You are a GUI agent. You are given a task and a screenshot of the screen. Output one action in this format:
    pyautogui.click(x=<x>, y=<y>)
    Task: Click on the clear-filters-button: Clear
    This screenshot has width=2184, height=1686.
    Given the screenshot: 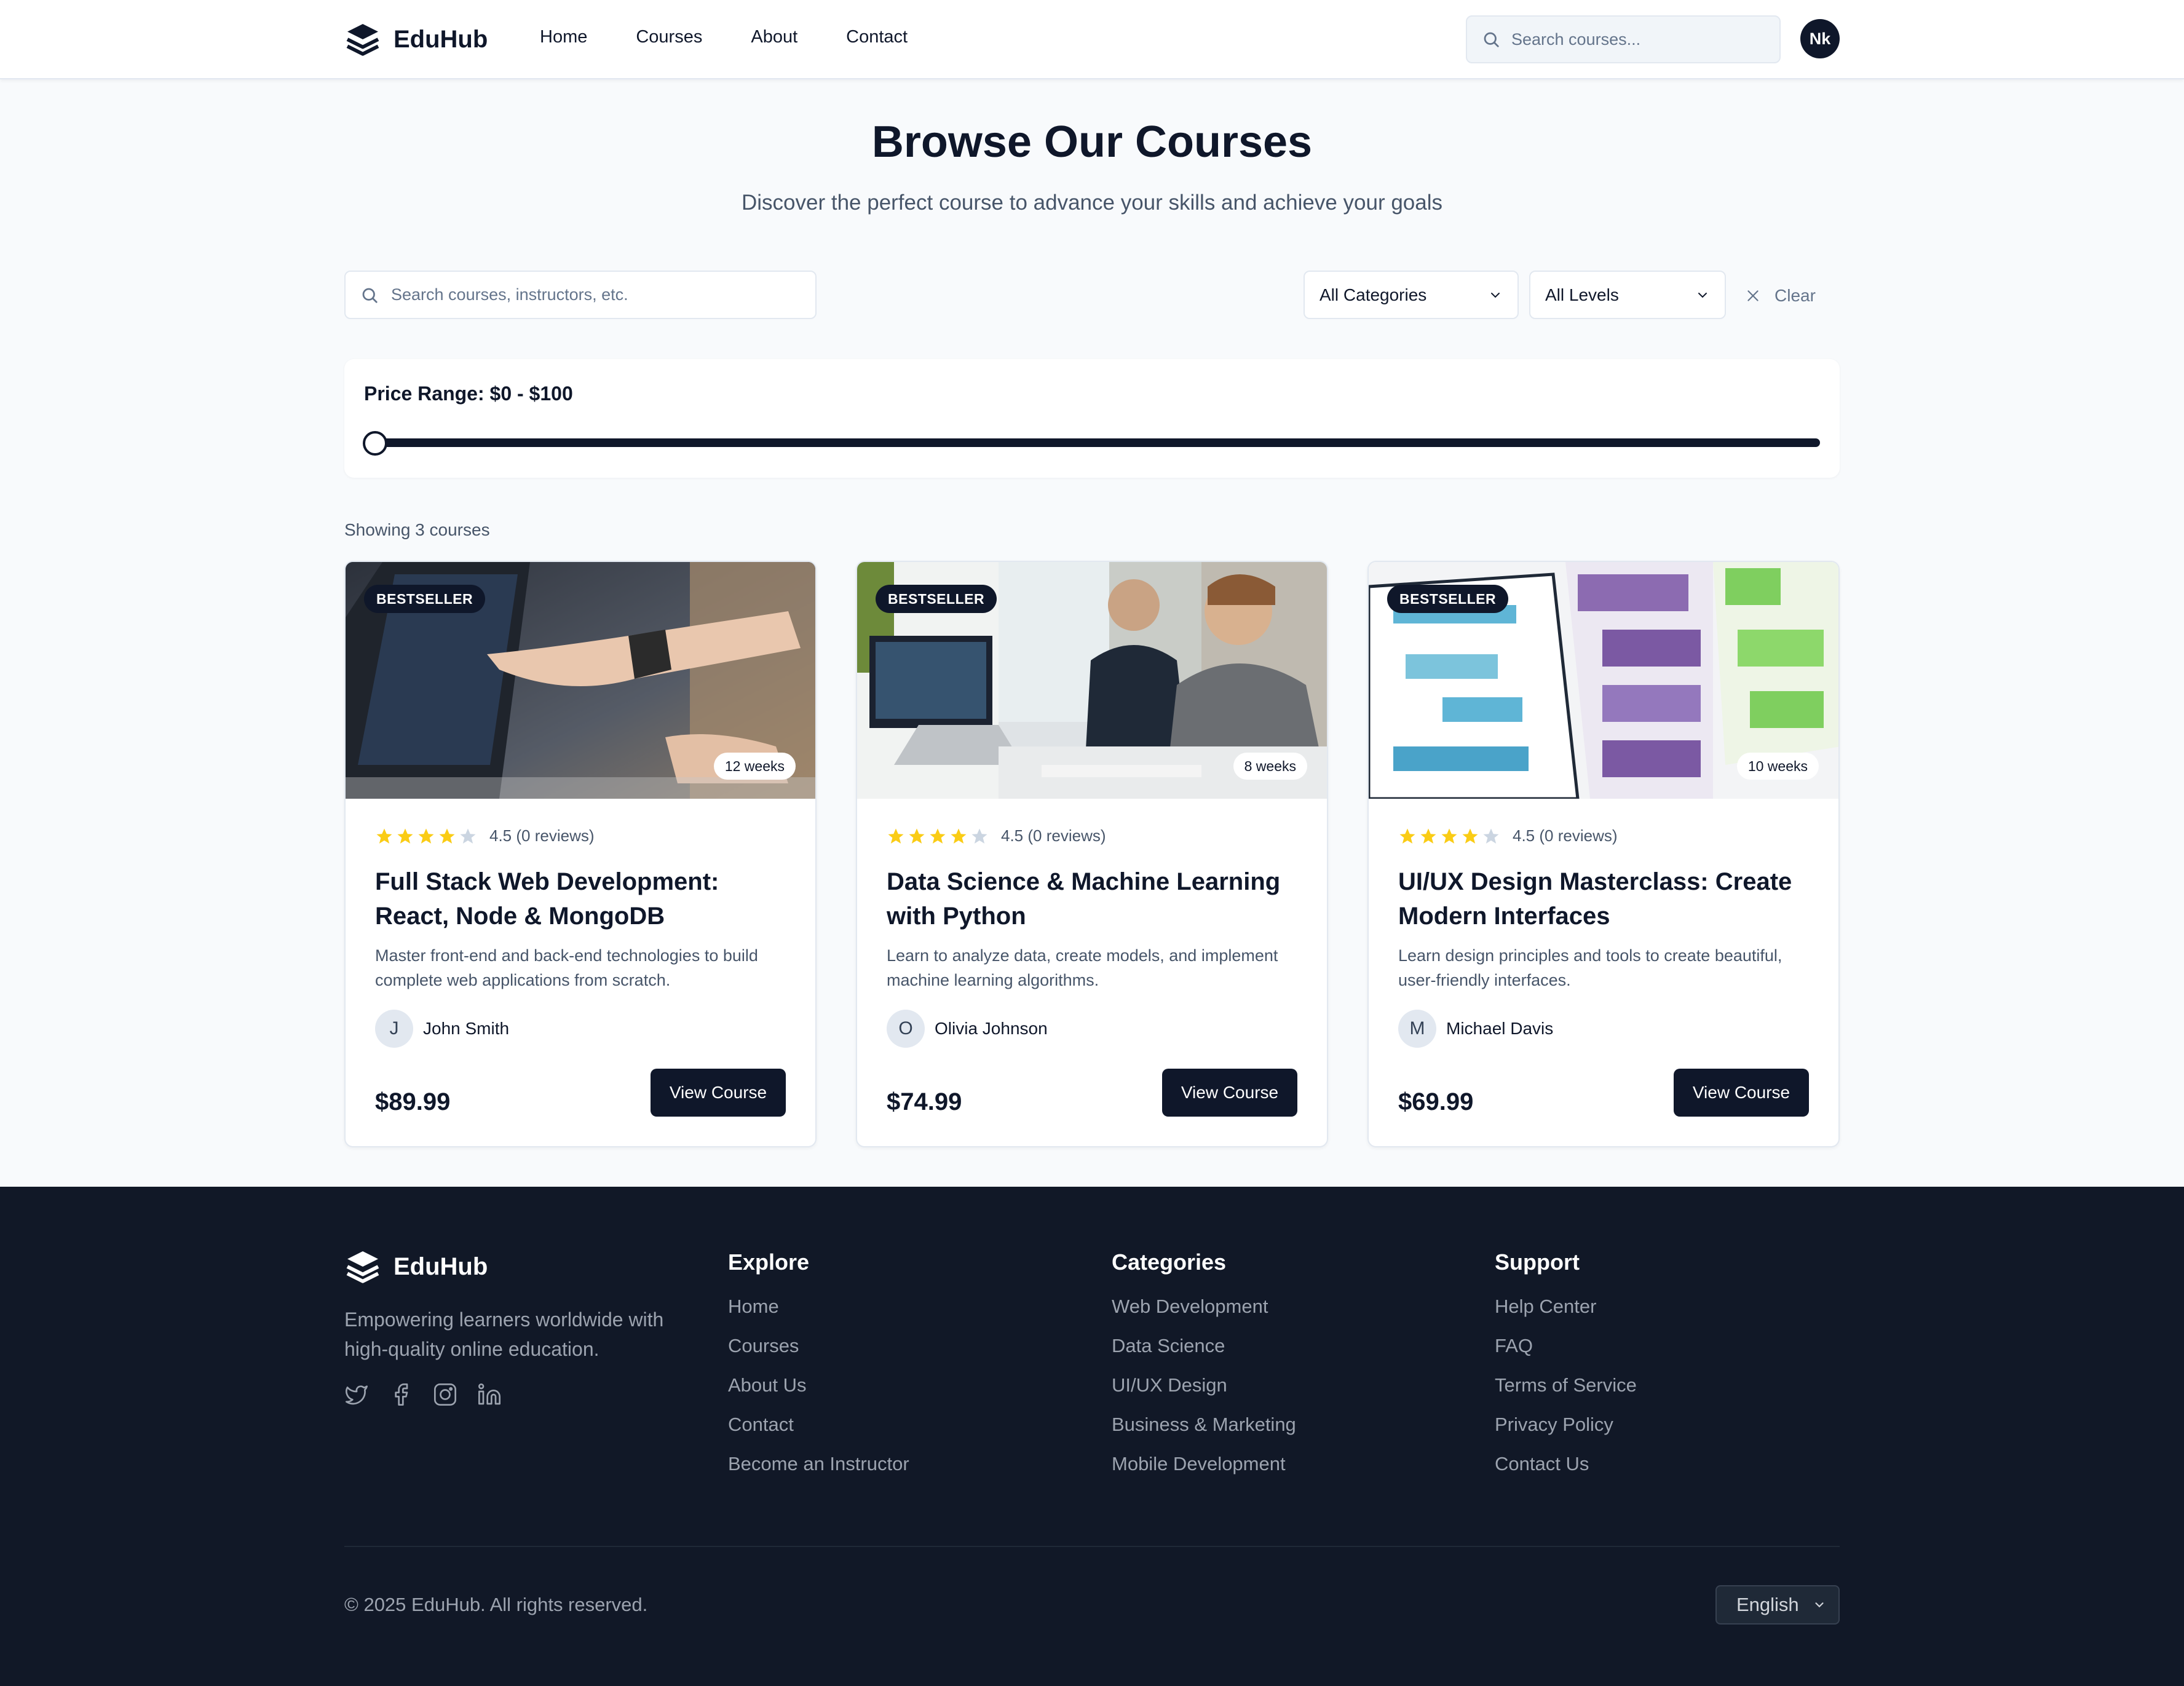 What is the action you would take?
    pyautogui.click(x=1780, y=295)
    